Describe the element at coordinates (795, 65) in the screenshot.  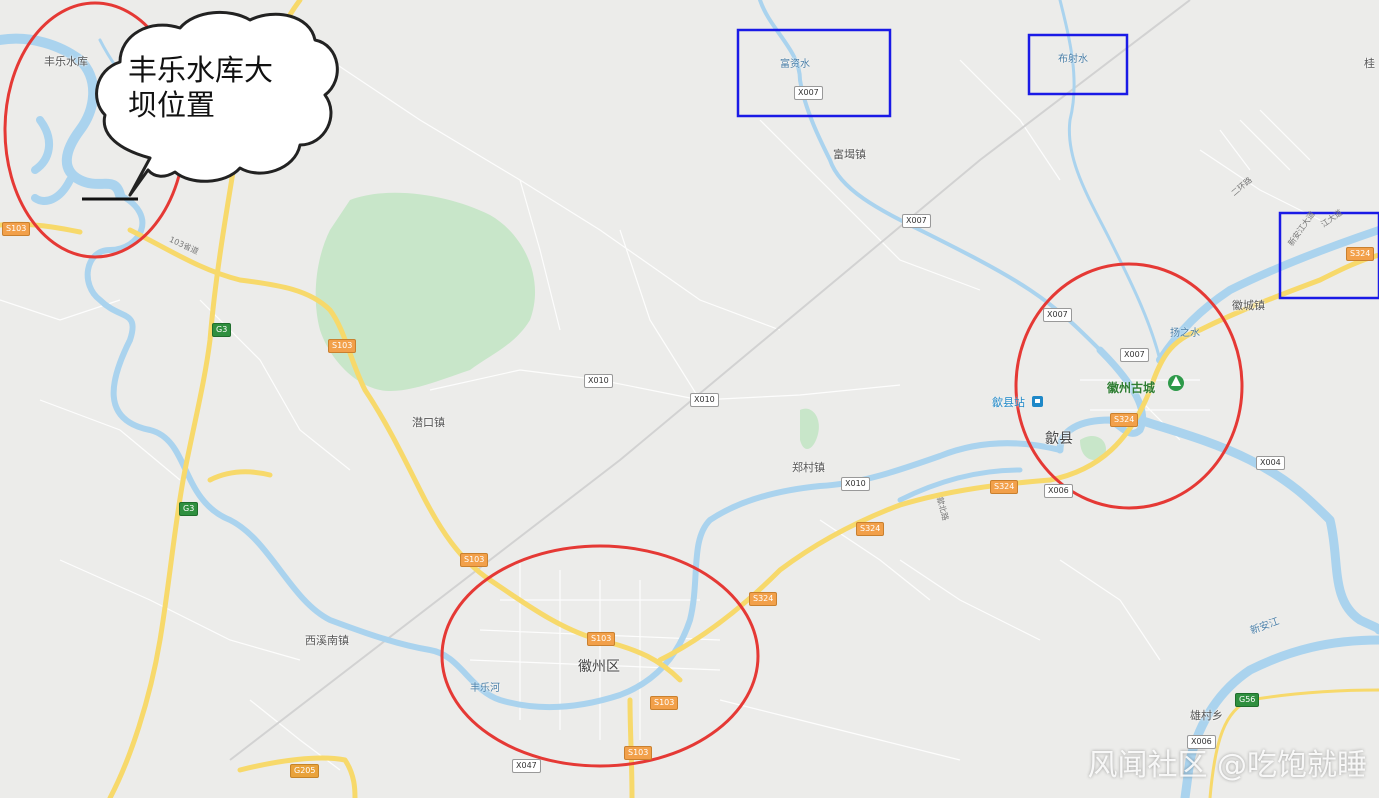
I see `label-fuzi-water: 富资水` at that location.